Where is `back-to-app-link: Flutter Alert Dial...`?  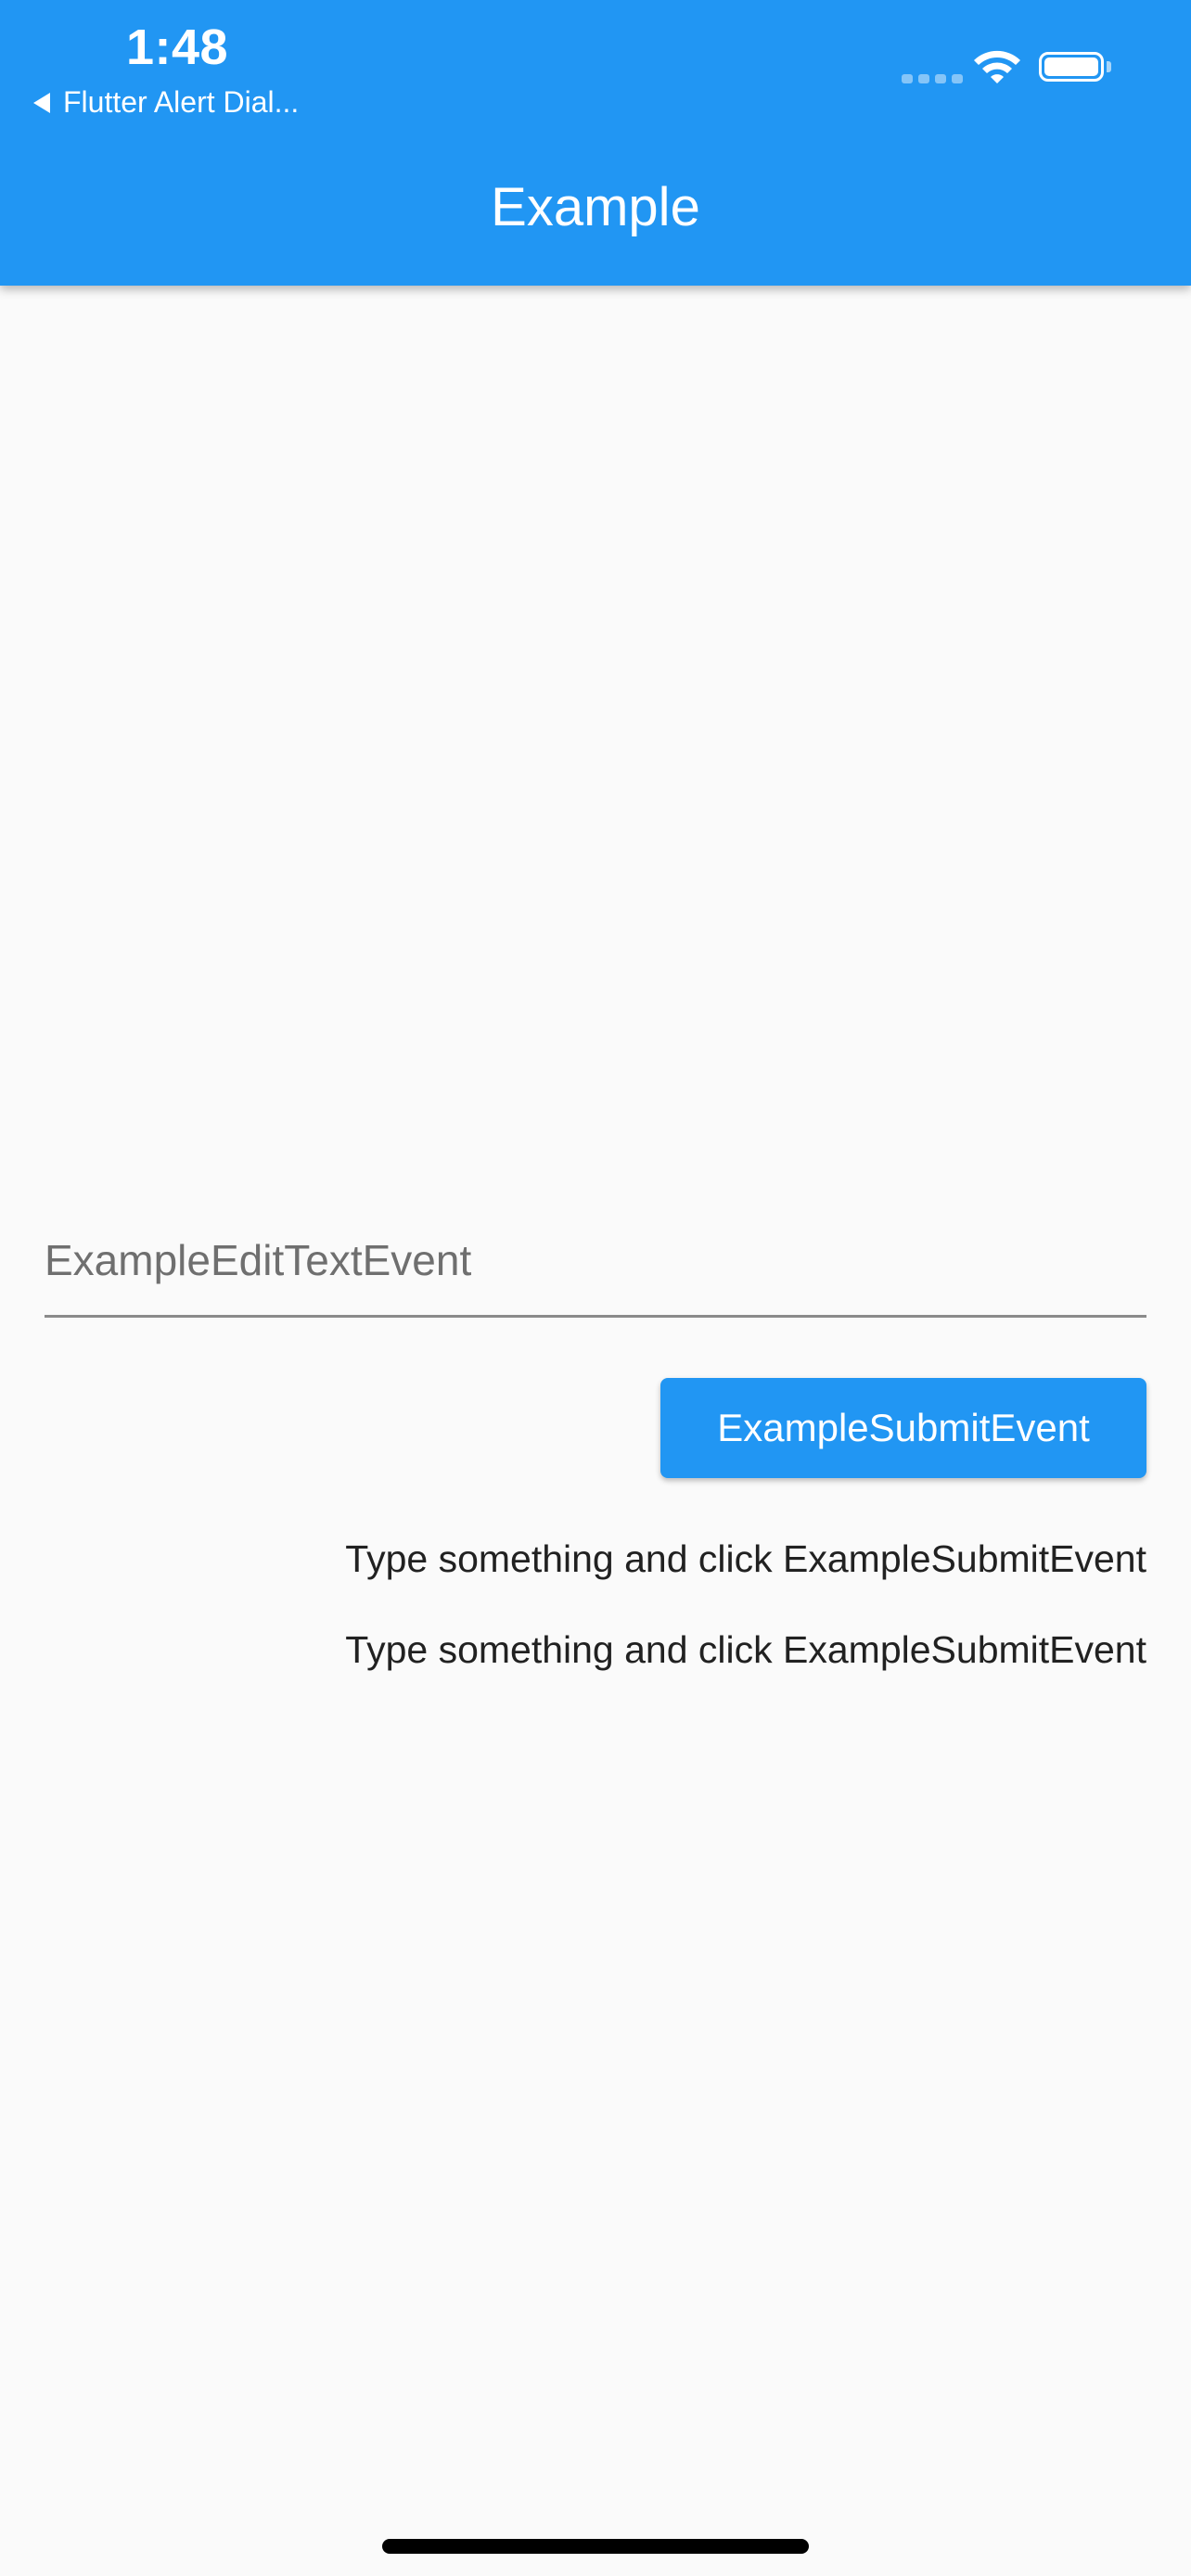 back-to-app-link: Flutter Alert Dial... is located at coordinates (166, 102).